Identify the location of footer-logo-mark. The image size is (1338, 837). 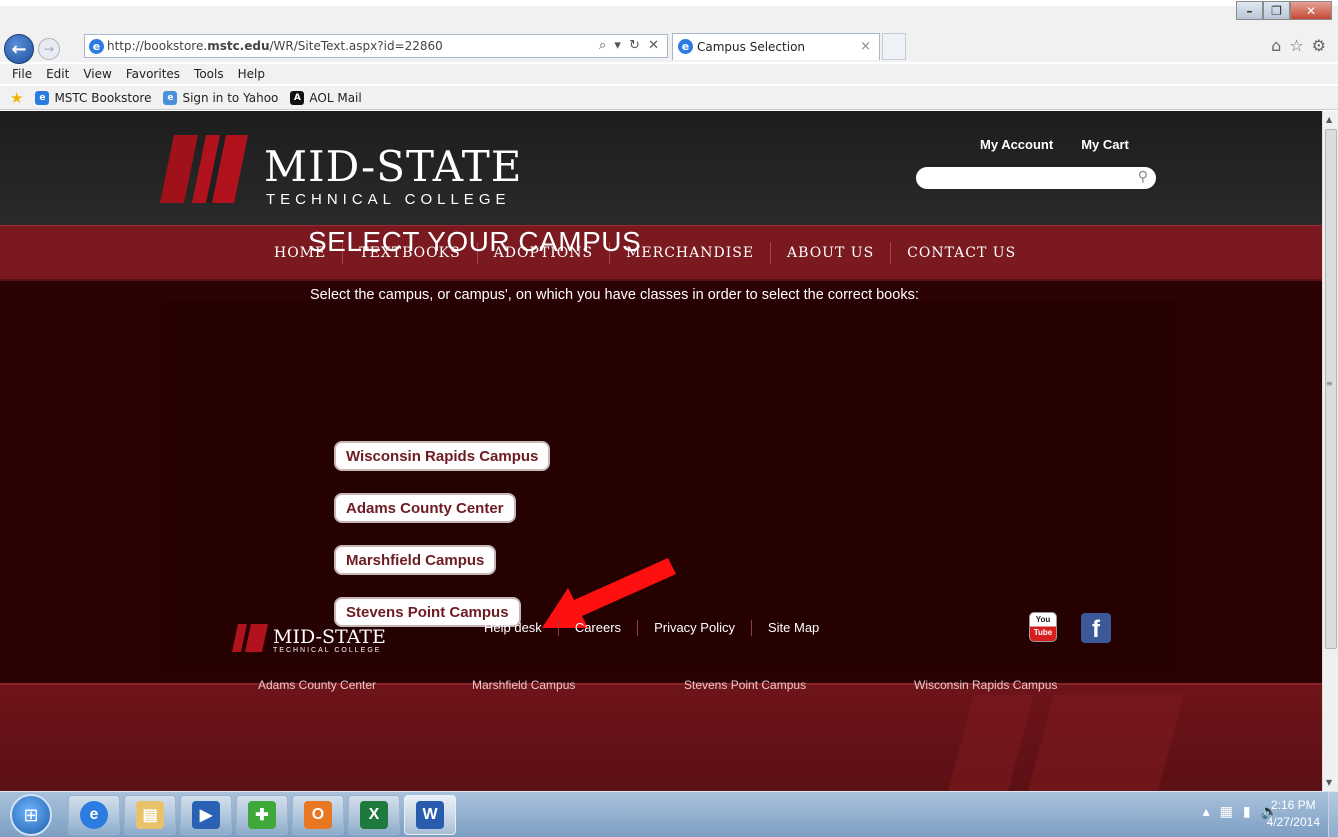
(250, 638).